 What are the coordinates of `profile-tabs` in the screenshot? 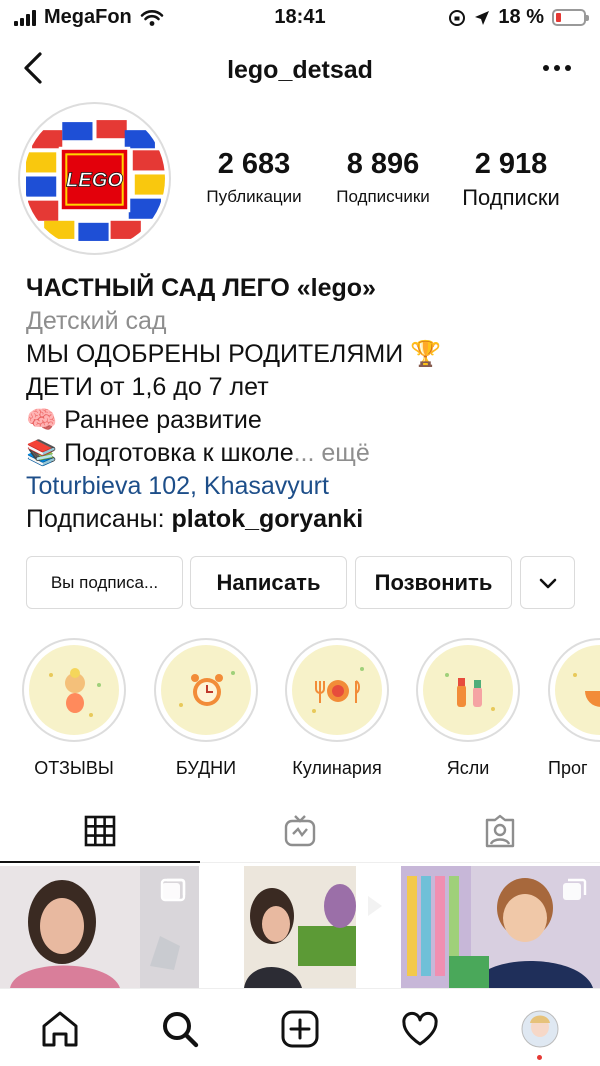 It's located at (300, 831).